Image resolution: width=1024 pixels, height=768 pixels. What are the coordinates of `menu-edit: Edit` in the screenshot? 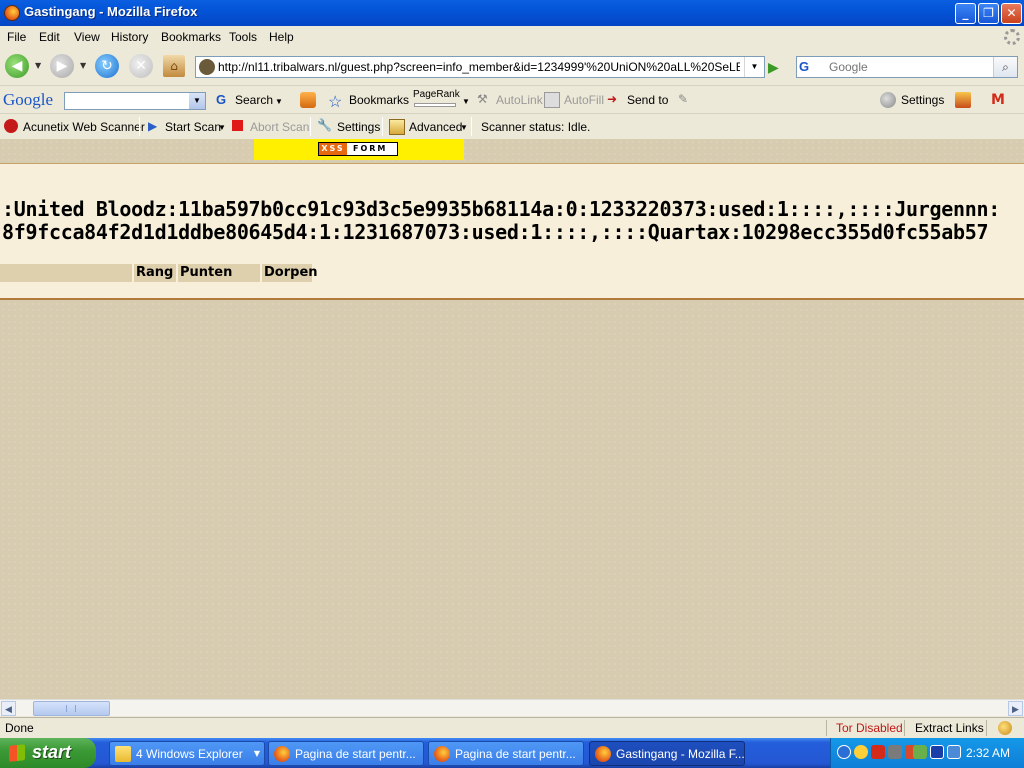 It's located at (49, 37).